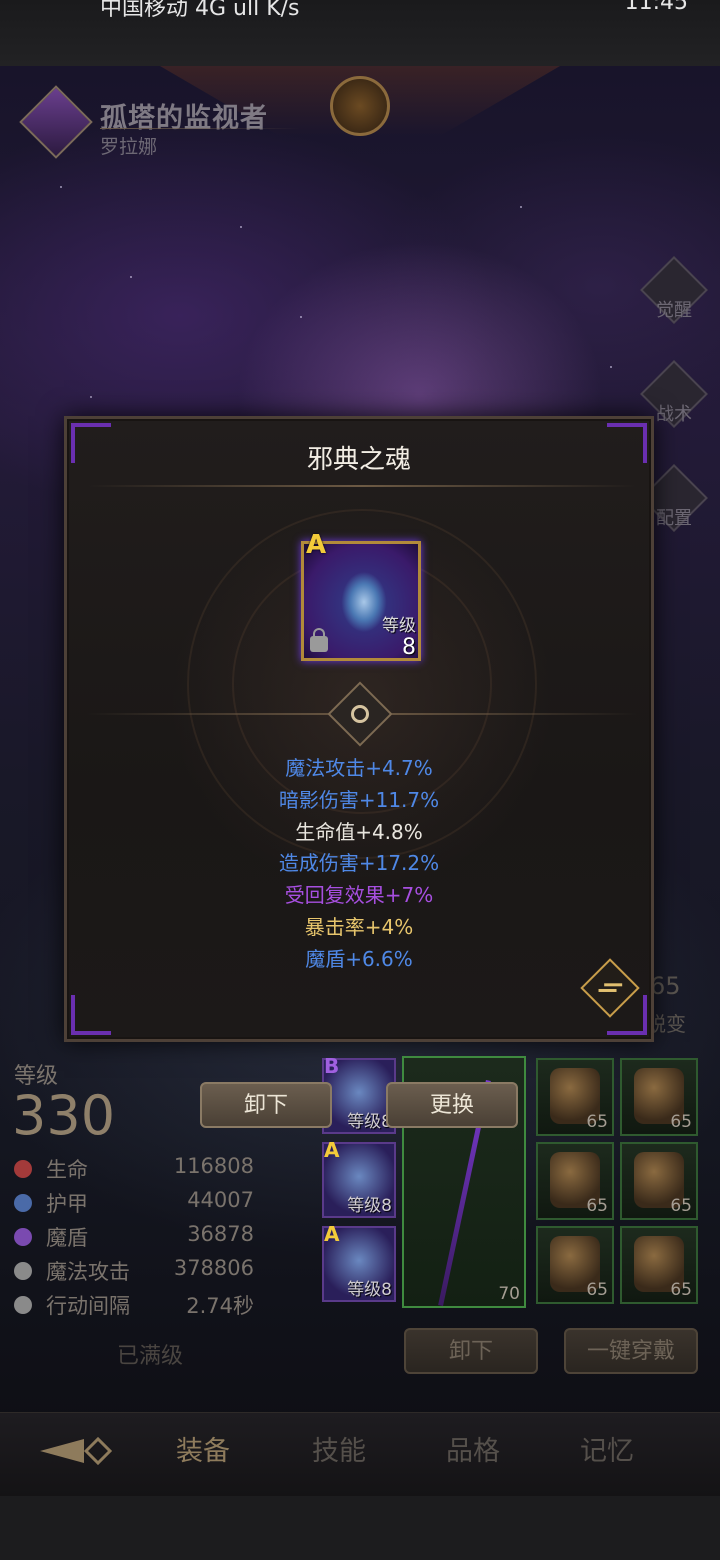 Image resolution: width=720 pixels, height=1560 pixels. I want to click on attr-row-magic-attack: 魔法攻击 378806, so click(134, 1271).